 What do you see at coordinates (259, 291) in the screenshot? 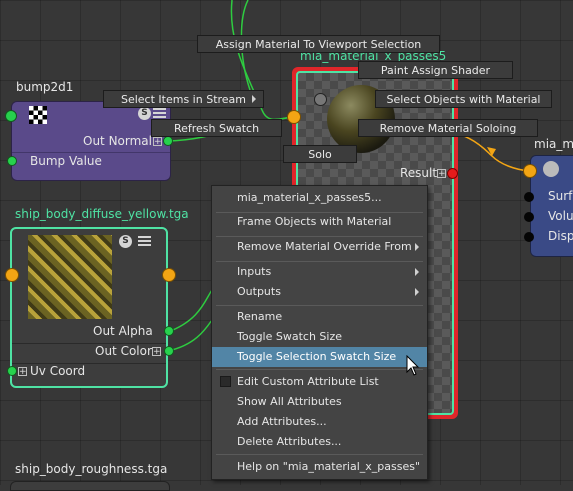
I see `menu-item-label: Outputs` at bounding box center [259, 291].